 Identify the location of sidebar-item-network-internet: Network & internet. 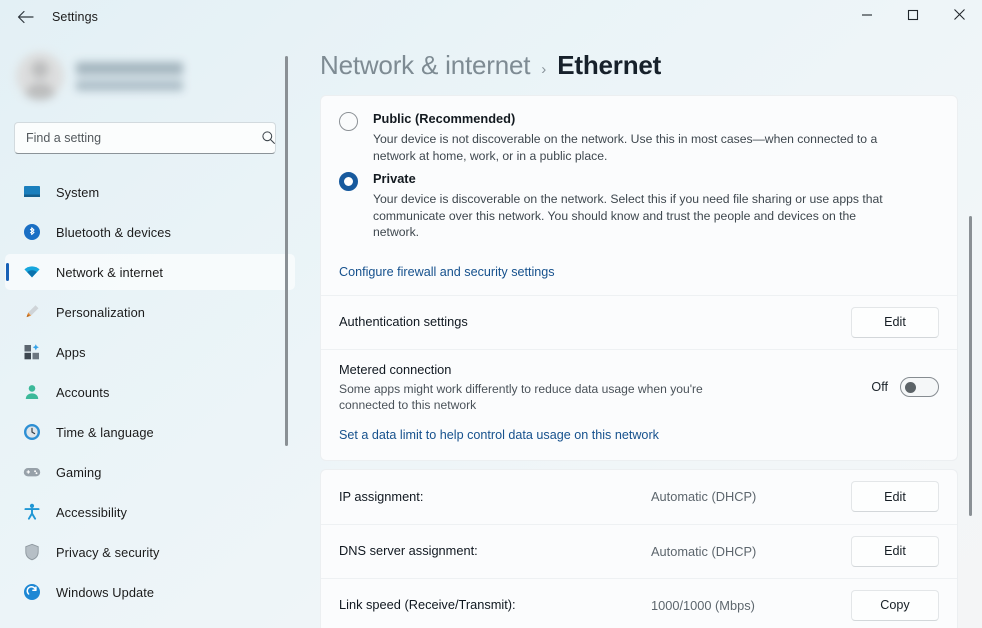
(150, 272).